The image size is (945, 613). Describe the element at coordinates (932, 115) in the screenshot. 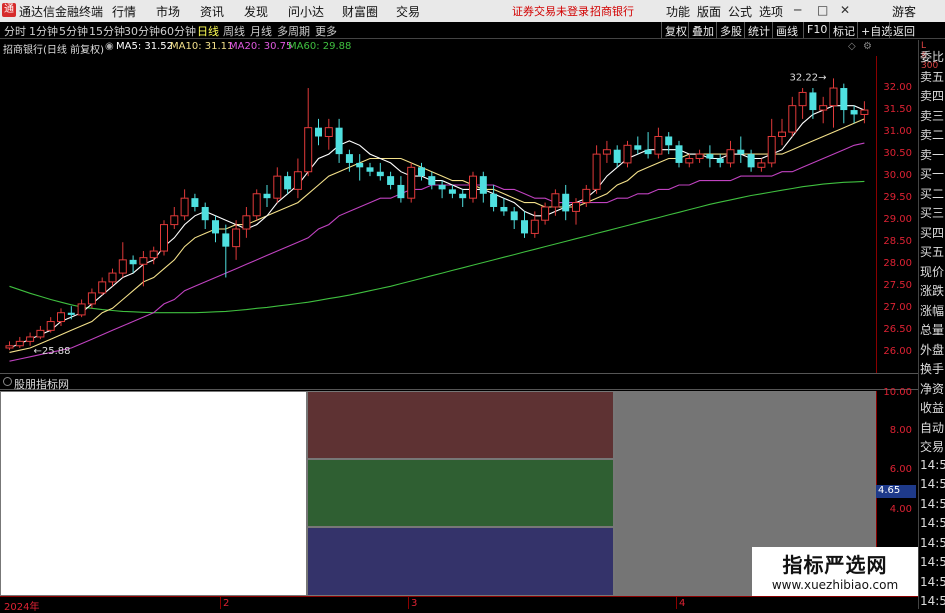

I see `sidebar-item: 卖三` at that location.